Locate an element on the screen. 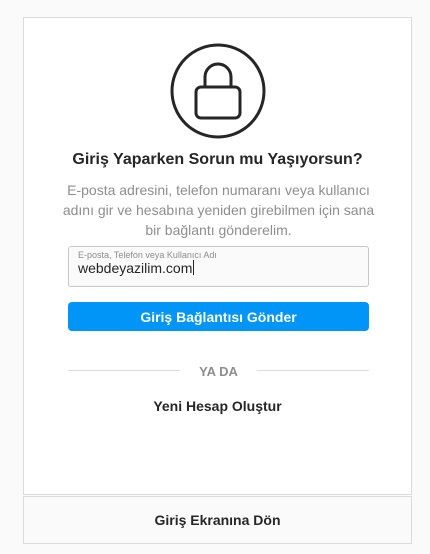 The width and height of the screenshot is (430, 554). lock-icon is located at coordinates (218, 91).